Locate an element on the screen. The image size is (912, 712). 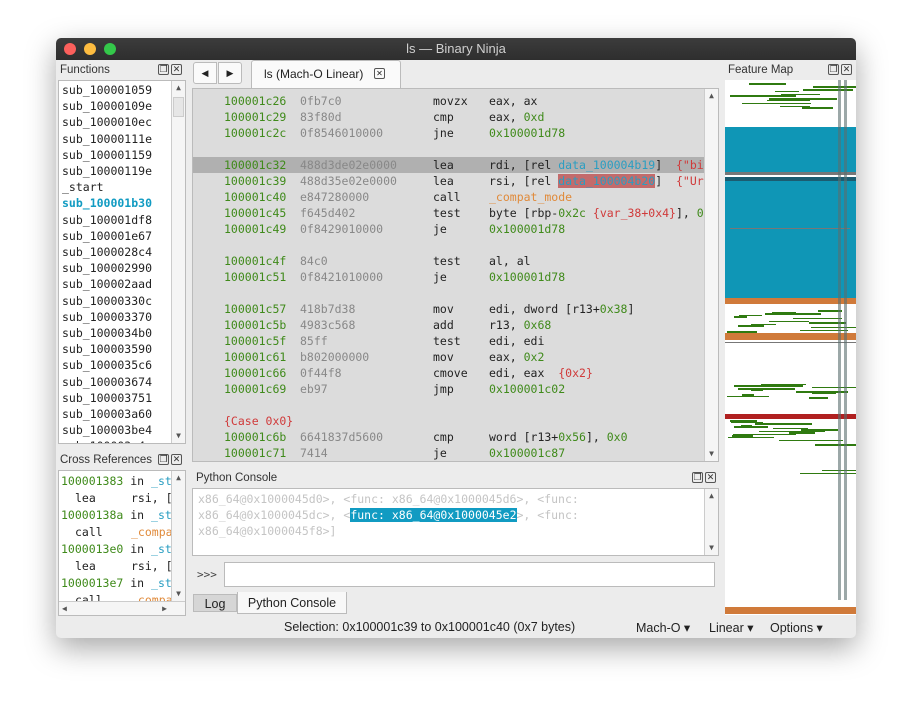
function-item: sub_100001059 is located at coordinates (107, 90).